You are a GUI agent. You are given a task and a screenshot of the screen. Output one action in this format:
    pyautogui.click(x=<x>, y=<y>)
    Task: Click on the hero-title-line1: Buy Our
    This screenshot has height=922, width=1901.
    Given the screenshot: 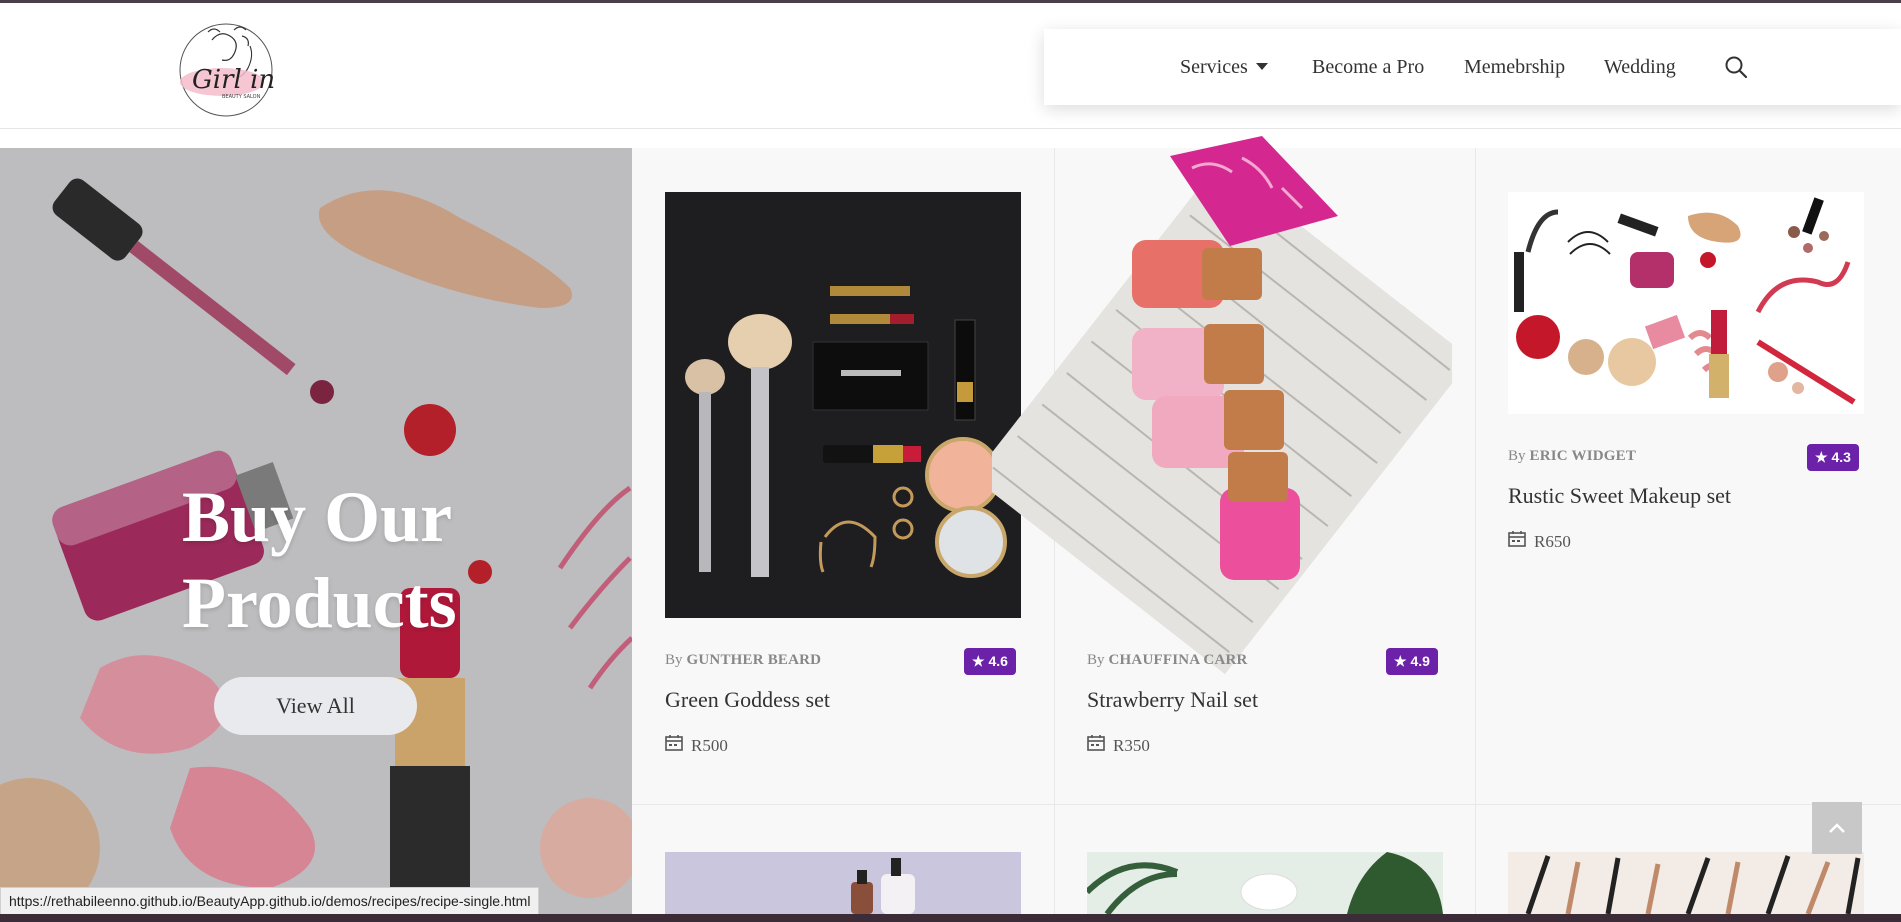 What is the action you would take?
    pyautogui.click(x=317, y=517)
    